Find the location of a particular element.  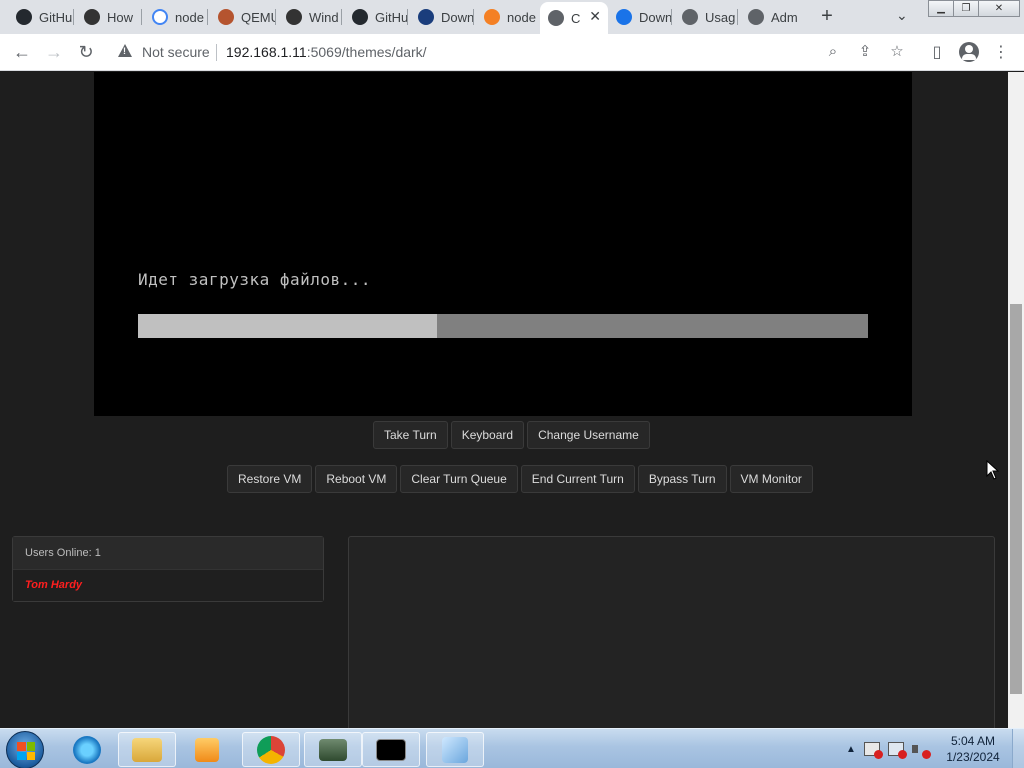

stackoverflow-icon is located at coordinates (492, 17).